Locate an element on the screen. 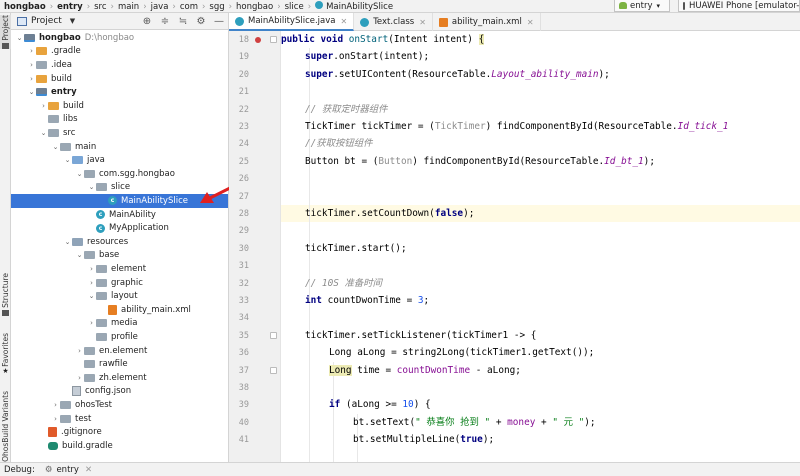 The height and width of the screenshot is (476, 800). tree-item: config.json is located at coordinates (119, 392).